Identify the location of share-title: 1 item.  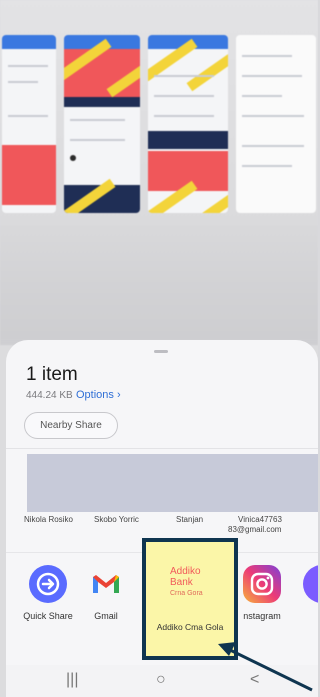
(52, 374).